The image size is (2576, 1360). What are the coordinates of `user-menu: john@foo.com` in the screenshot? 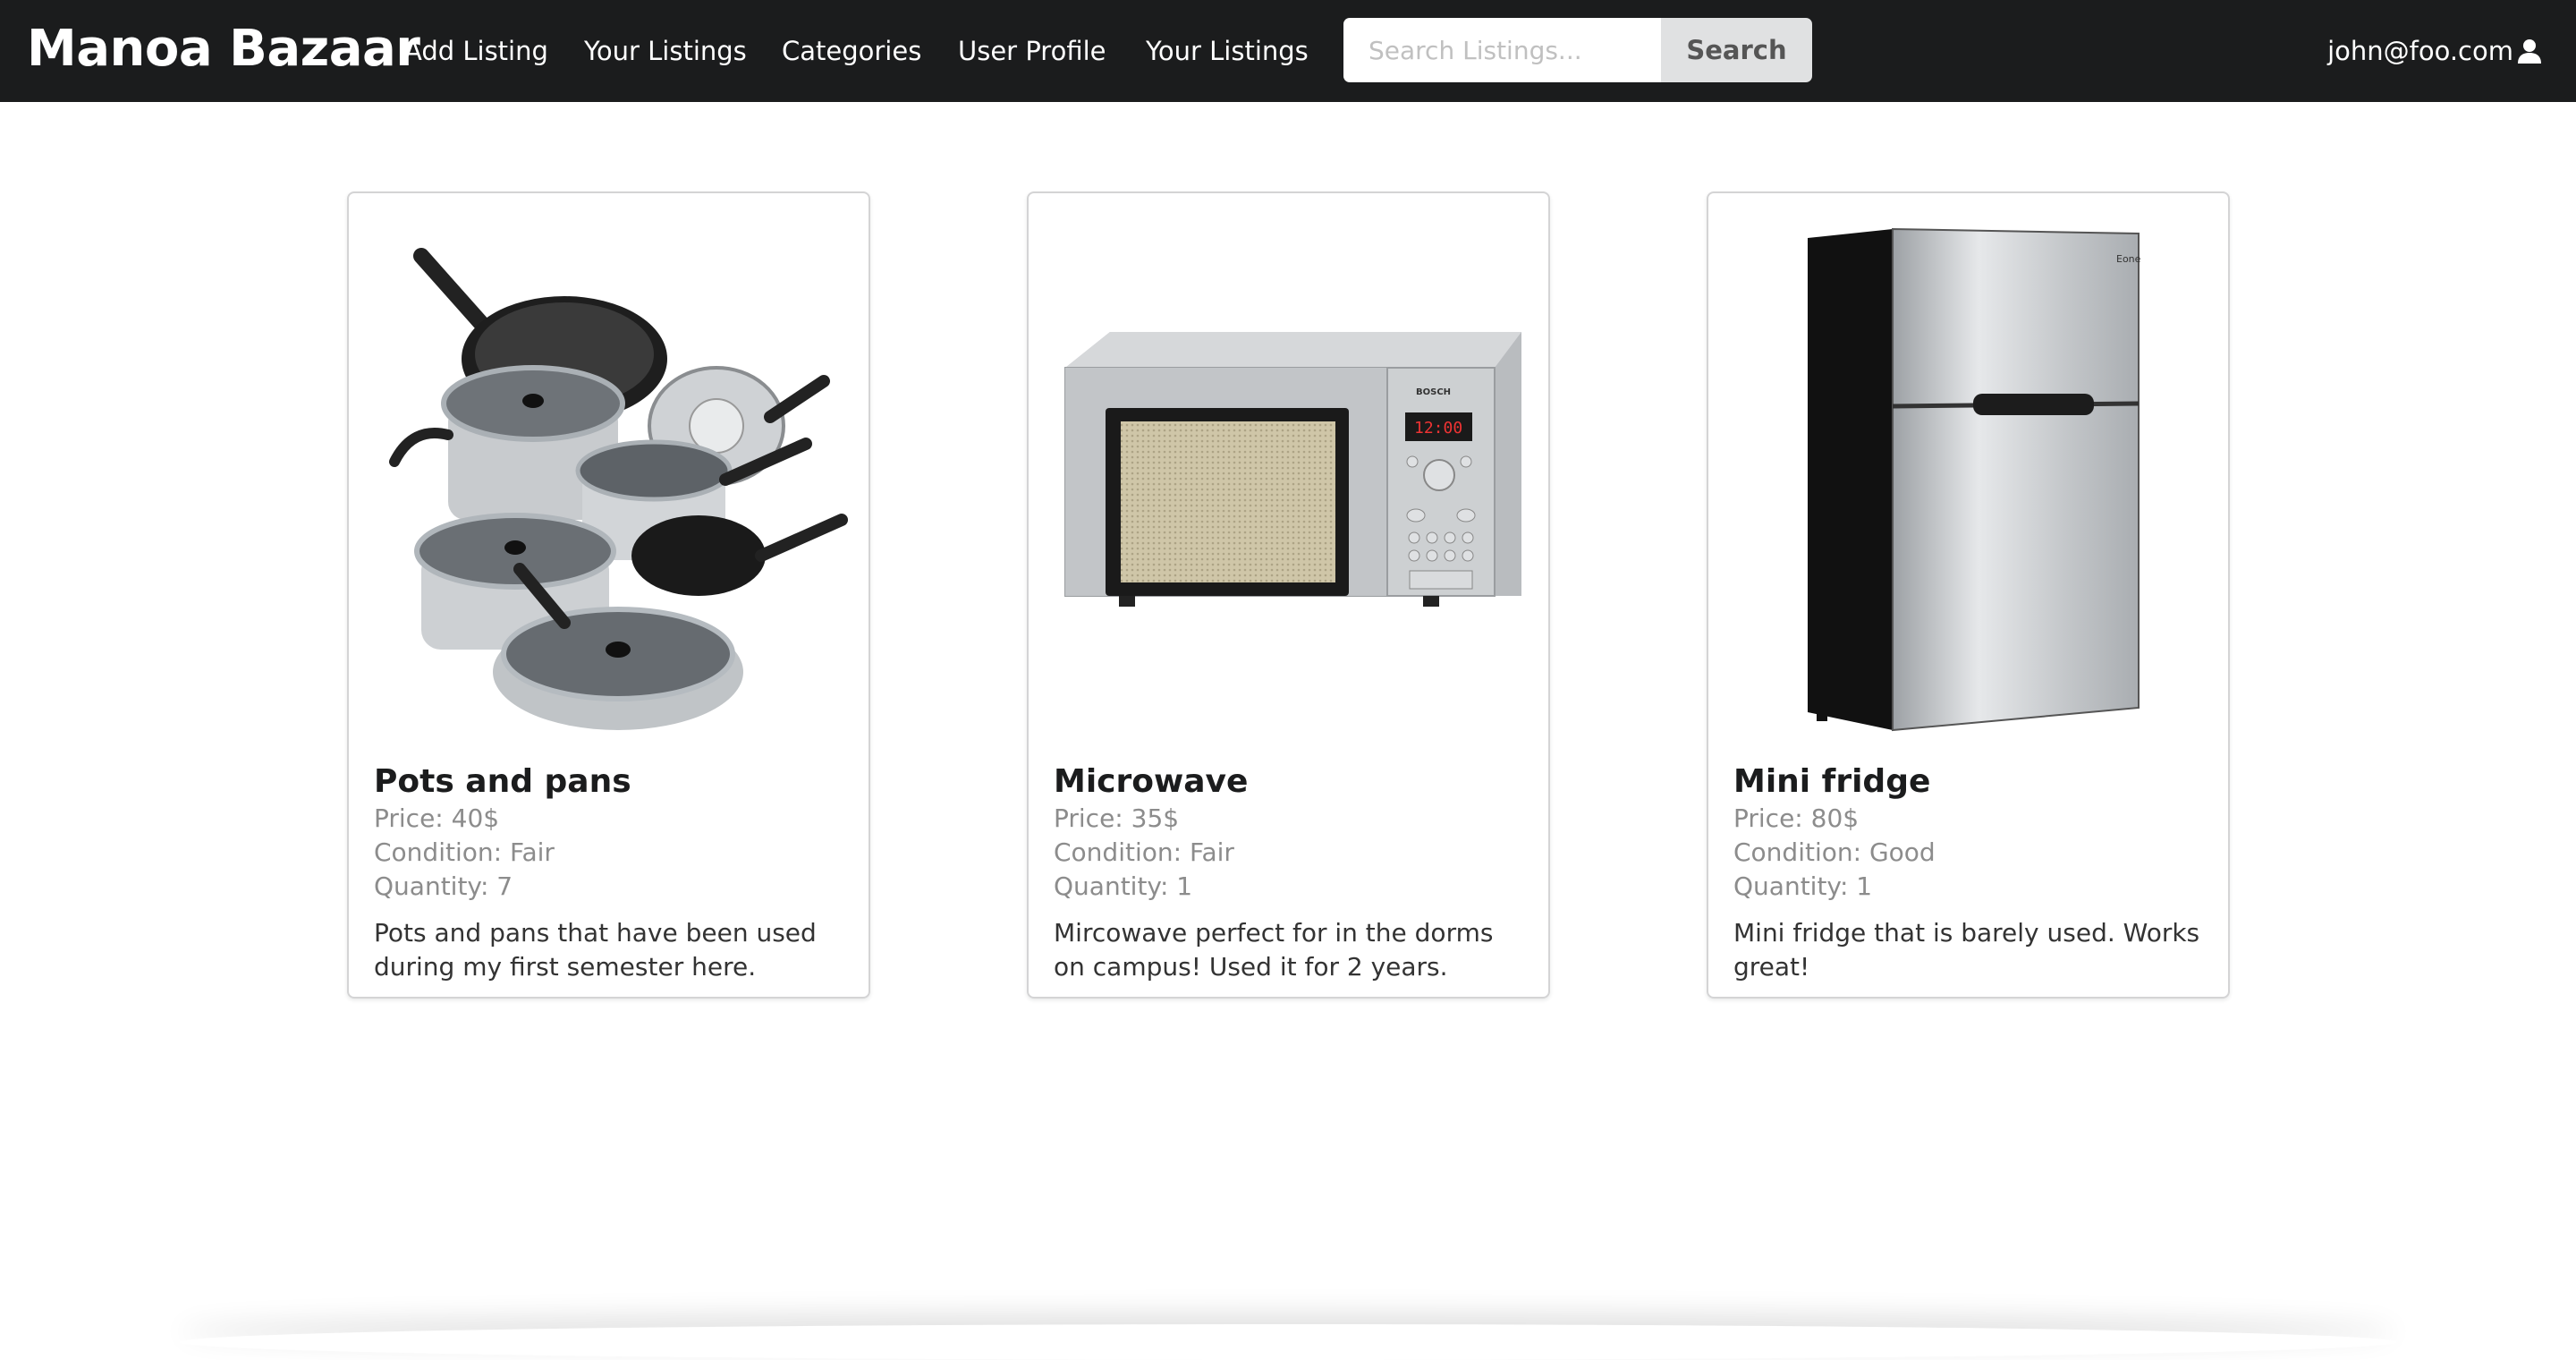 It's located at (2434, 51).